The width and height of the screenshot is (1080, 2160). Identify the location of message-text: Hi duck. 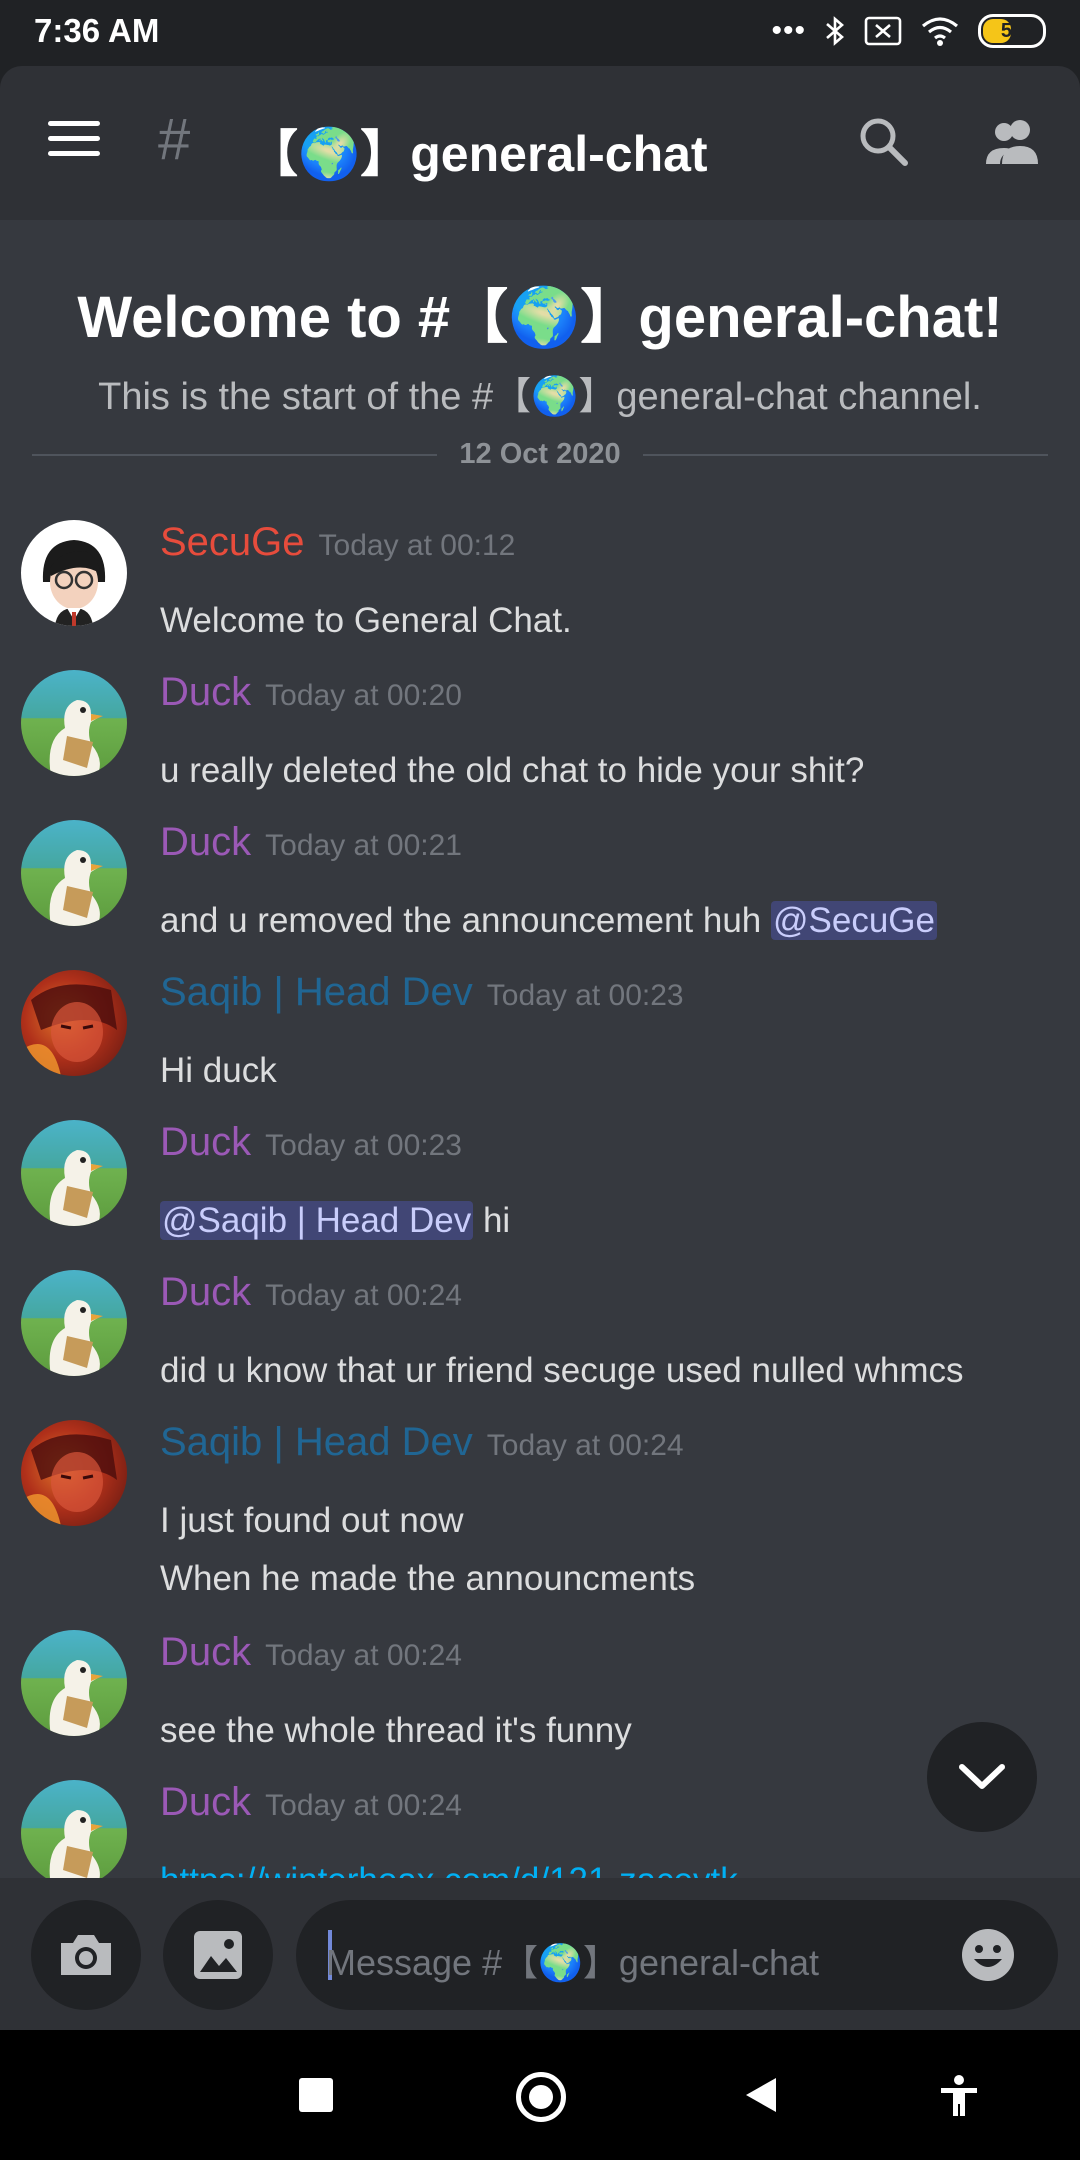
(218, 1071).